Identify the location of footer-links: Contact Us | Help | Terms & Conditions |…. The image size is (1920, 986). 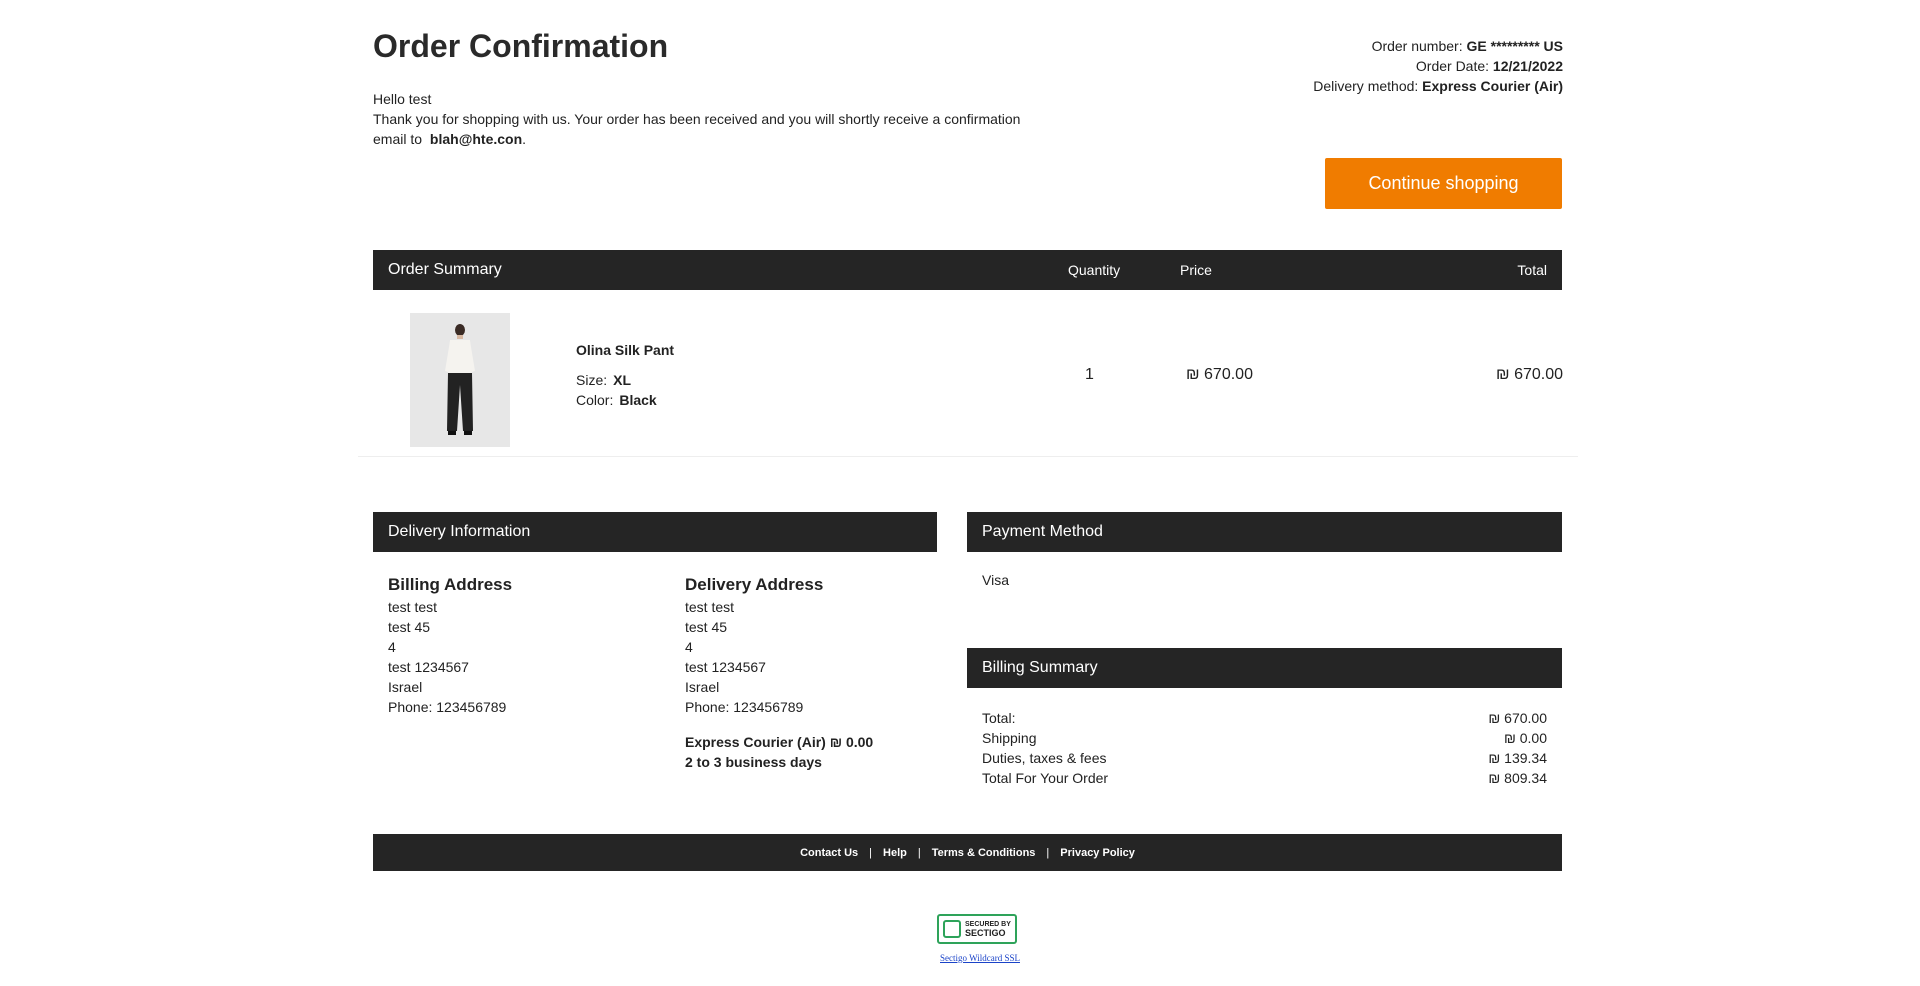
(967, 852).